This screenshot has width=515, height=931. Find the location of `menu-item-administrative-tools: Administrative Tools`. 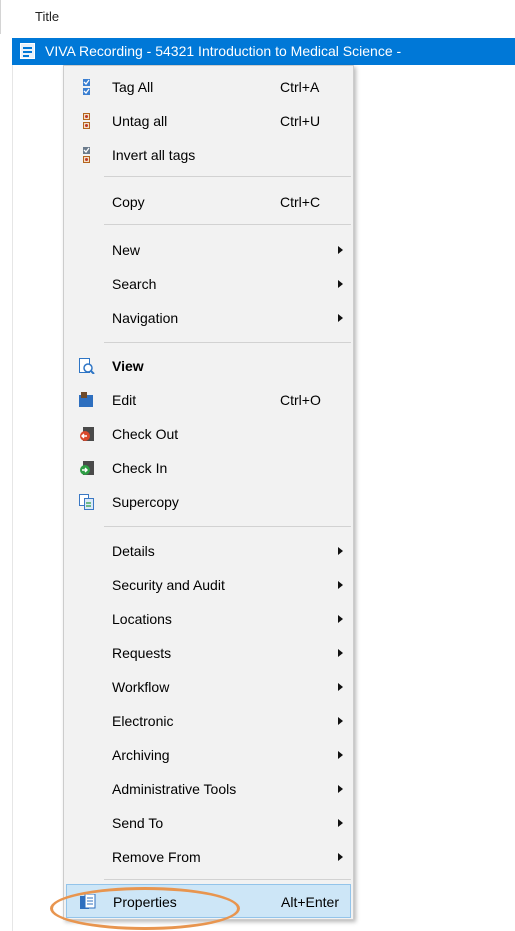

menu-item-administrative-tools: Administrative Tools is located at coordinates (208, 789).